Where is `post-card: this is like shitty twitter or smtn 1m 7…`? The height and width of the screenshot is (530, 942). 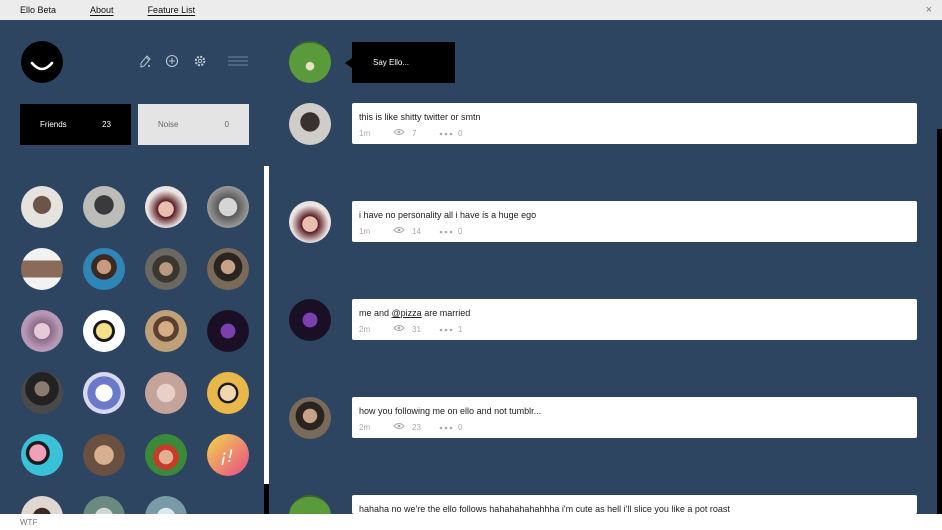
post-card: this is like shitty twitter or smtn 1m 7… is located at coordinates (634, 123).